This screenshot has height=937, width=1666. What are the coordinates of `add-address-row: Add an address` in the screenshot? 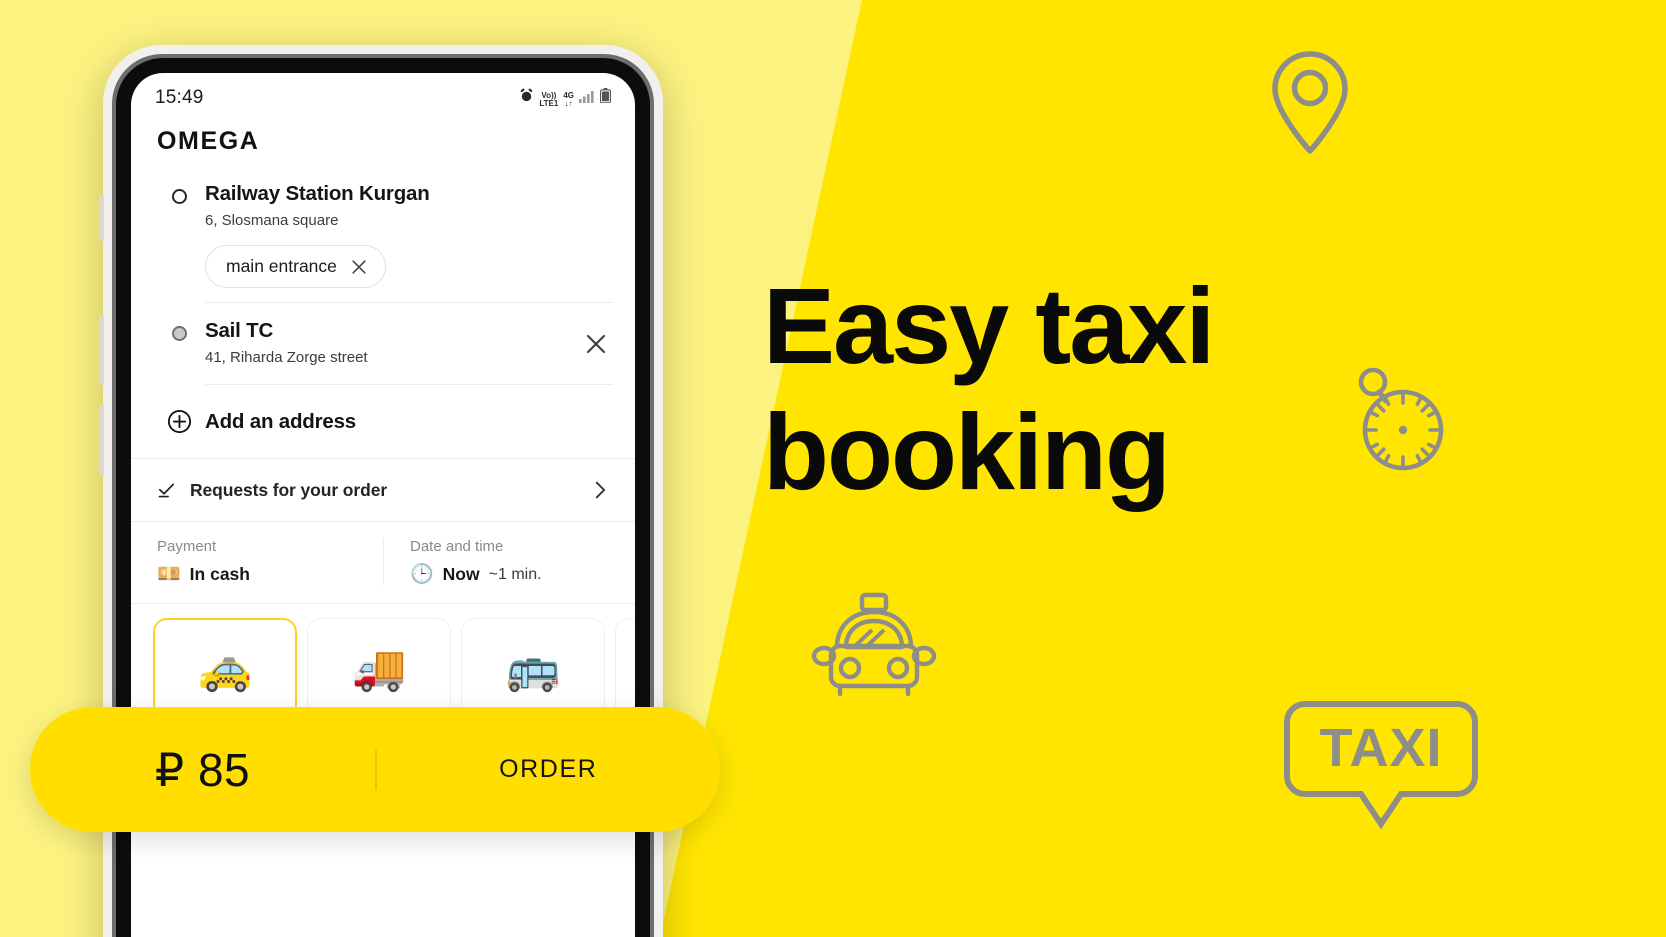 It's located at (383, 421).